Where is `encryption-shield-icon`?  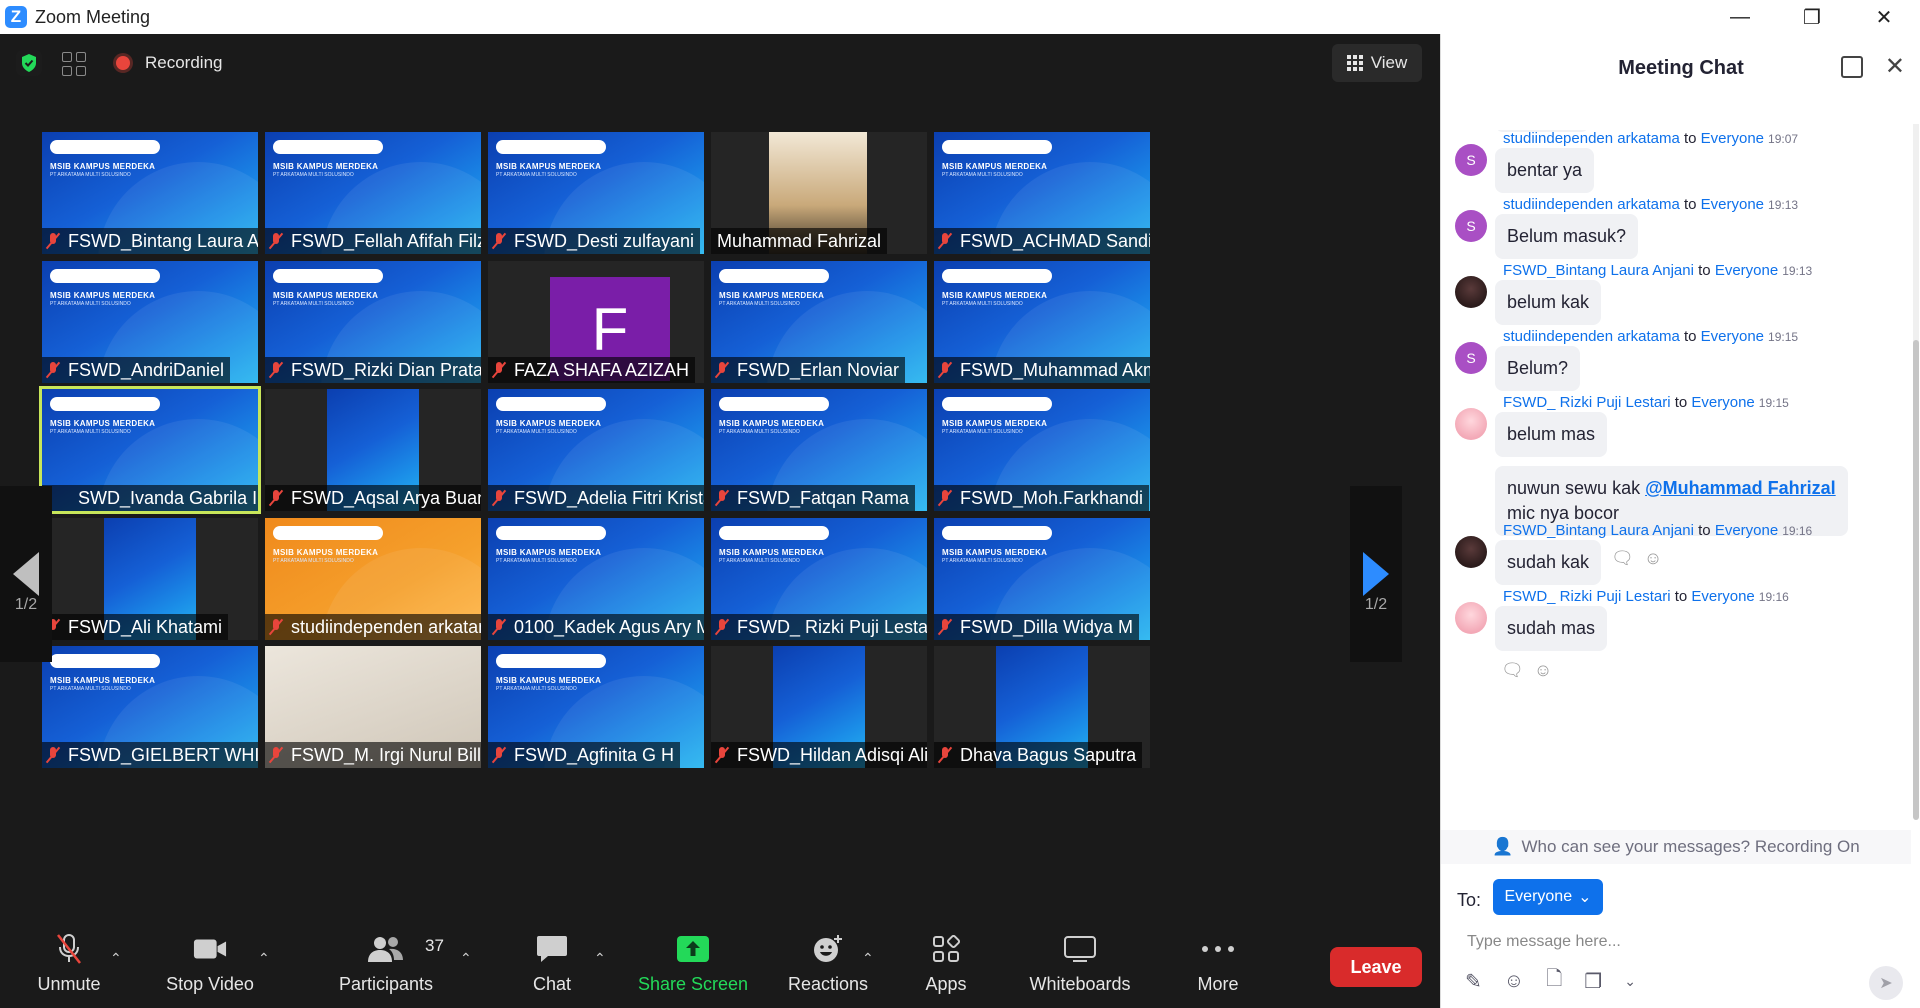
encryption-shield-icon is located at coordinates (29, 63).